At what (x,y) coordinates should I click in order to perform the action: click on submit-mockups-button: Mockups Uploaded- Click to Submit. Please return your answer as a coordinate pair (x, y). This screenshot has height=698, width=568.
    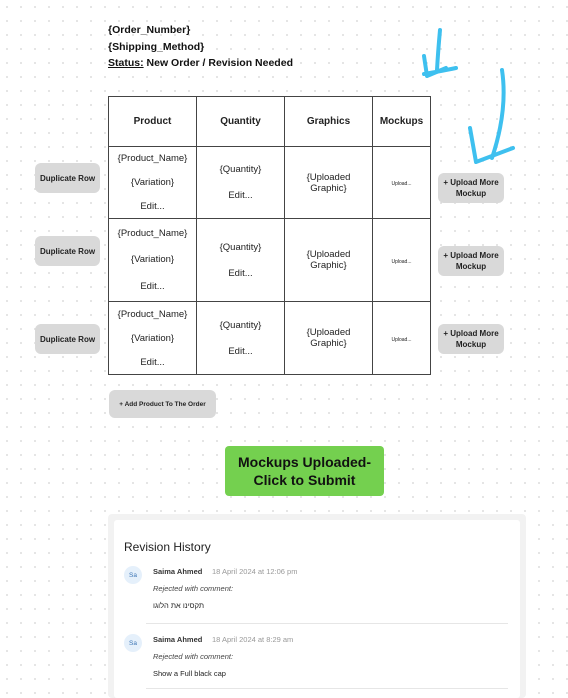
    Looking at the image, I should click on (304, 471).